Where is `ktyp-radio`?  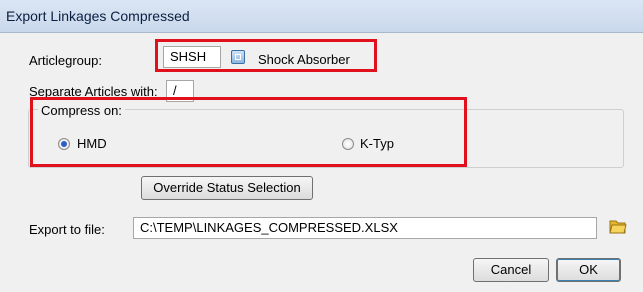
ktyp-radio is located at coordinates (348, 144).